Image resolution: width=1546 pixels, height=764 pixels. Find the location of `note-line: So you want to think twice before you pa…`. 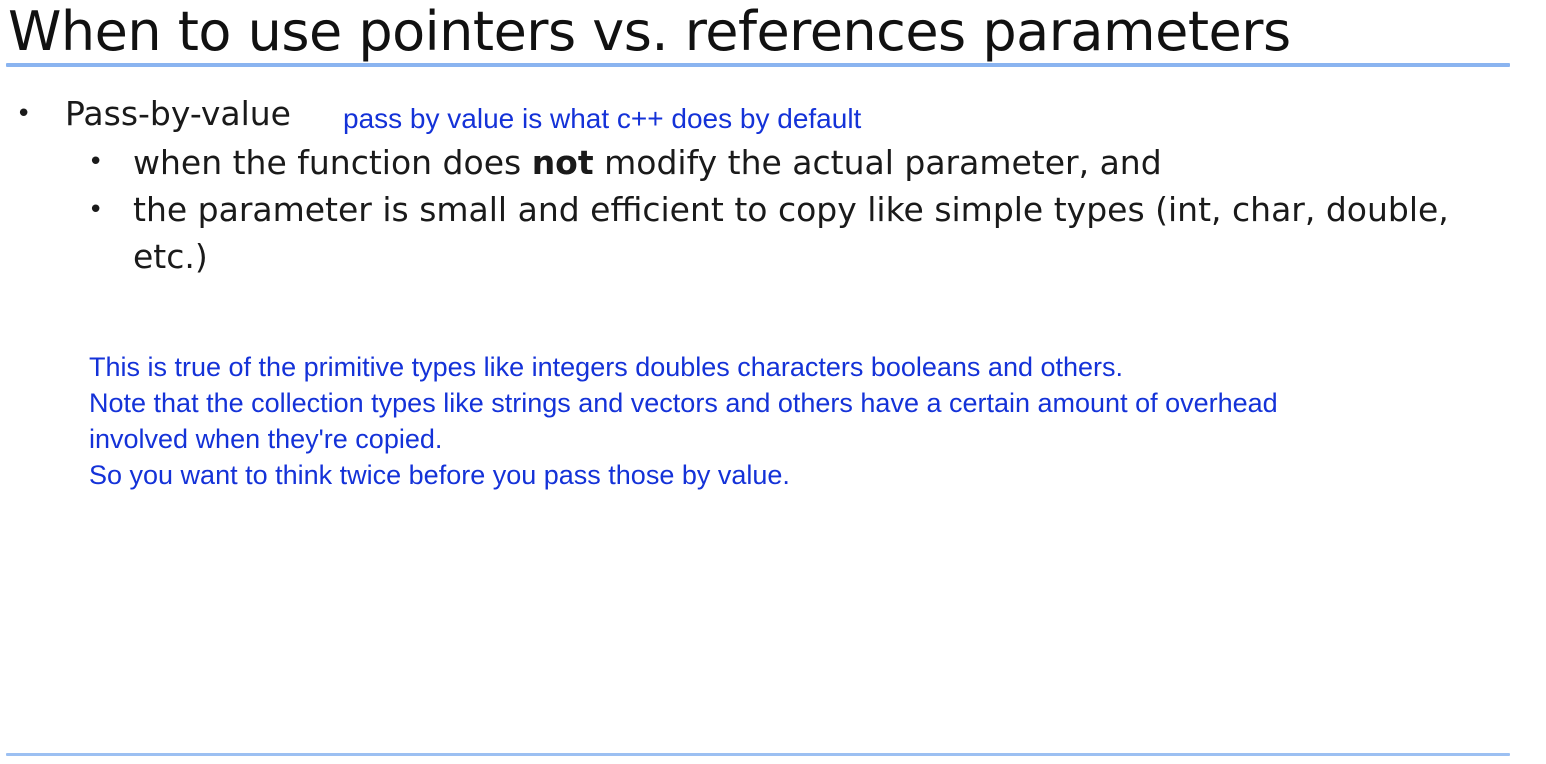

note-line: So you want to think twice before you pa… is located at coordinates (439, 475).